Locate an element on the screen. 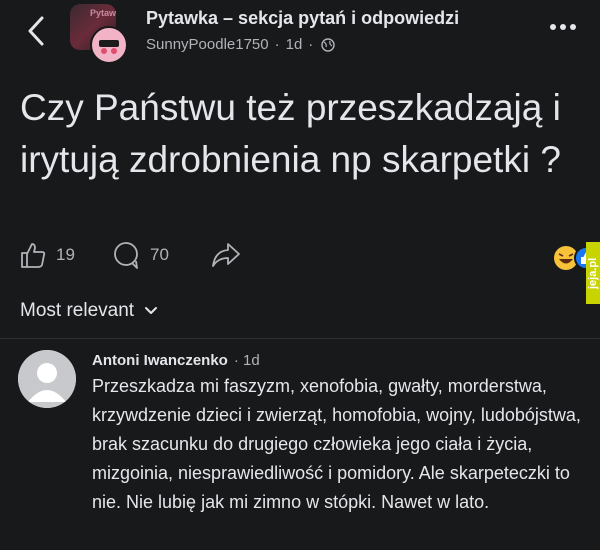 This screenshot has width=600, height=550. post-time: 1d is located at coordinates (294, 44).